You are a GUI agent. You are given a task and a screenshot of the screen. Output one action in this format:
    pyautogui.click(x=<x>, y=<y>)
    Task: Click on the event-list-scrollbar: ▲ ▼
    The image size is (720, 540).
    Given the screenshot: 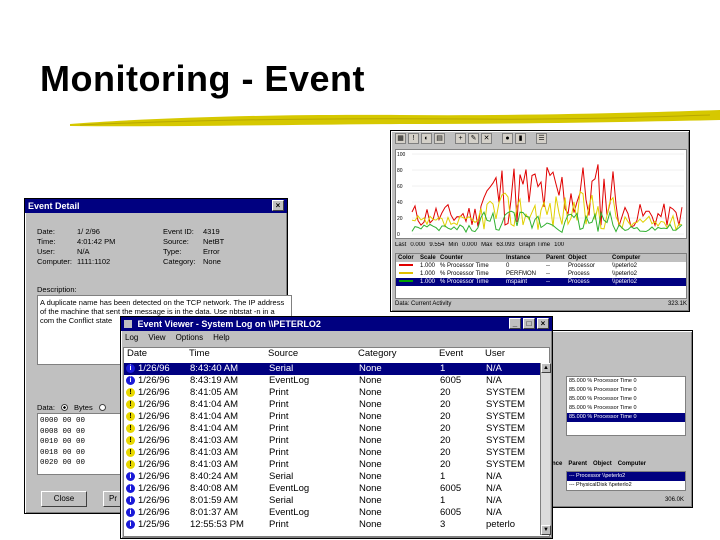 What is the action you would take?
    pyautogui.click(x=545, y=449)
    